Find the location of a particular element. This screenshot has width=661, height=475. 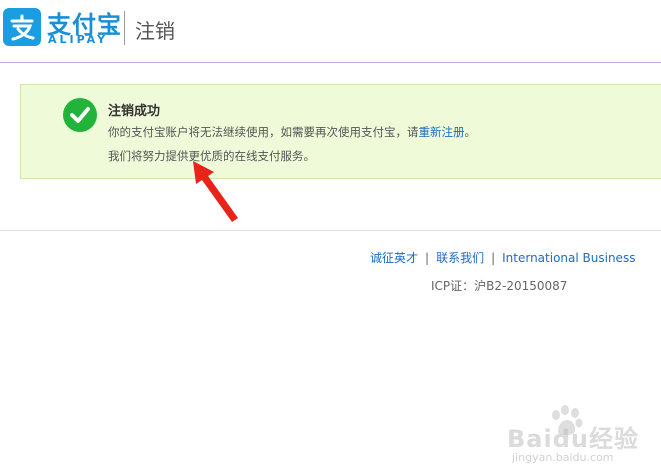

baidu-paw-icon is located at coordinates (567, 420).